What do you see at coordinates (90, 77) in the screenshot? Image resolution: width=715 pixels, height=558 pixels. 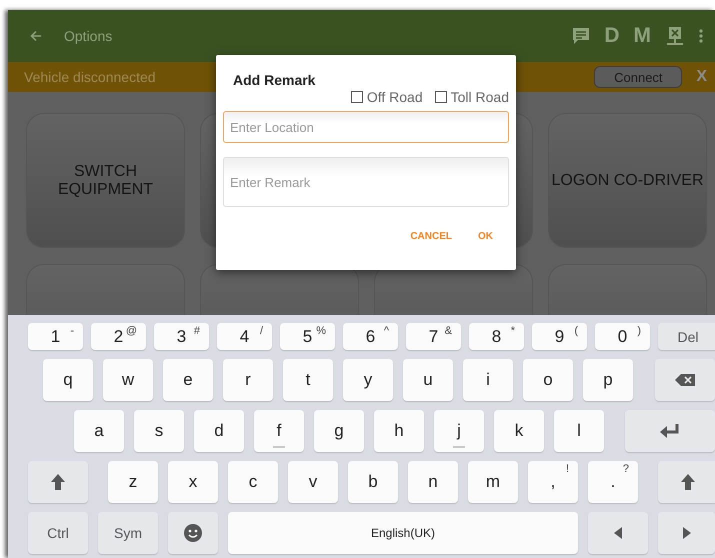 I see `banner-text: Vehicle disconnected` at bounding box center [90, 77].